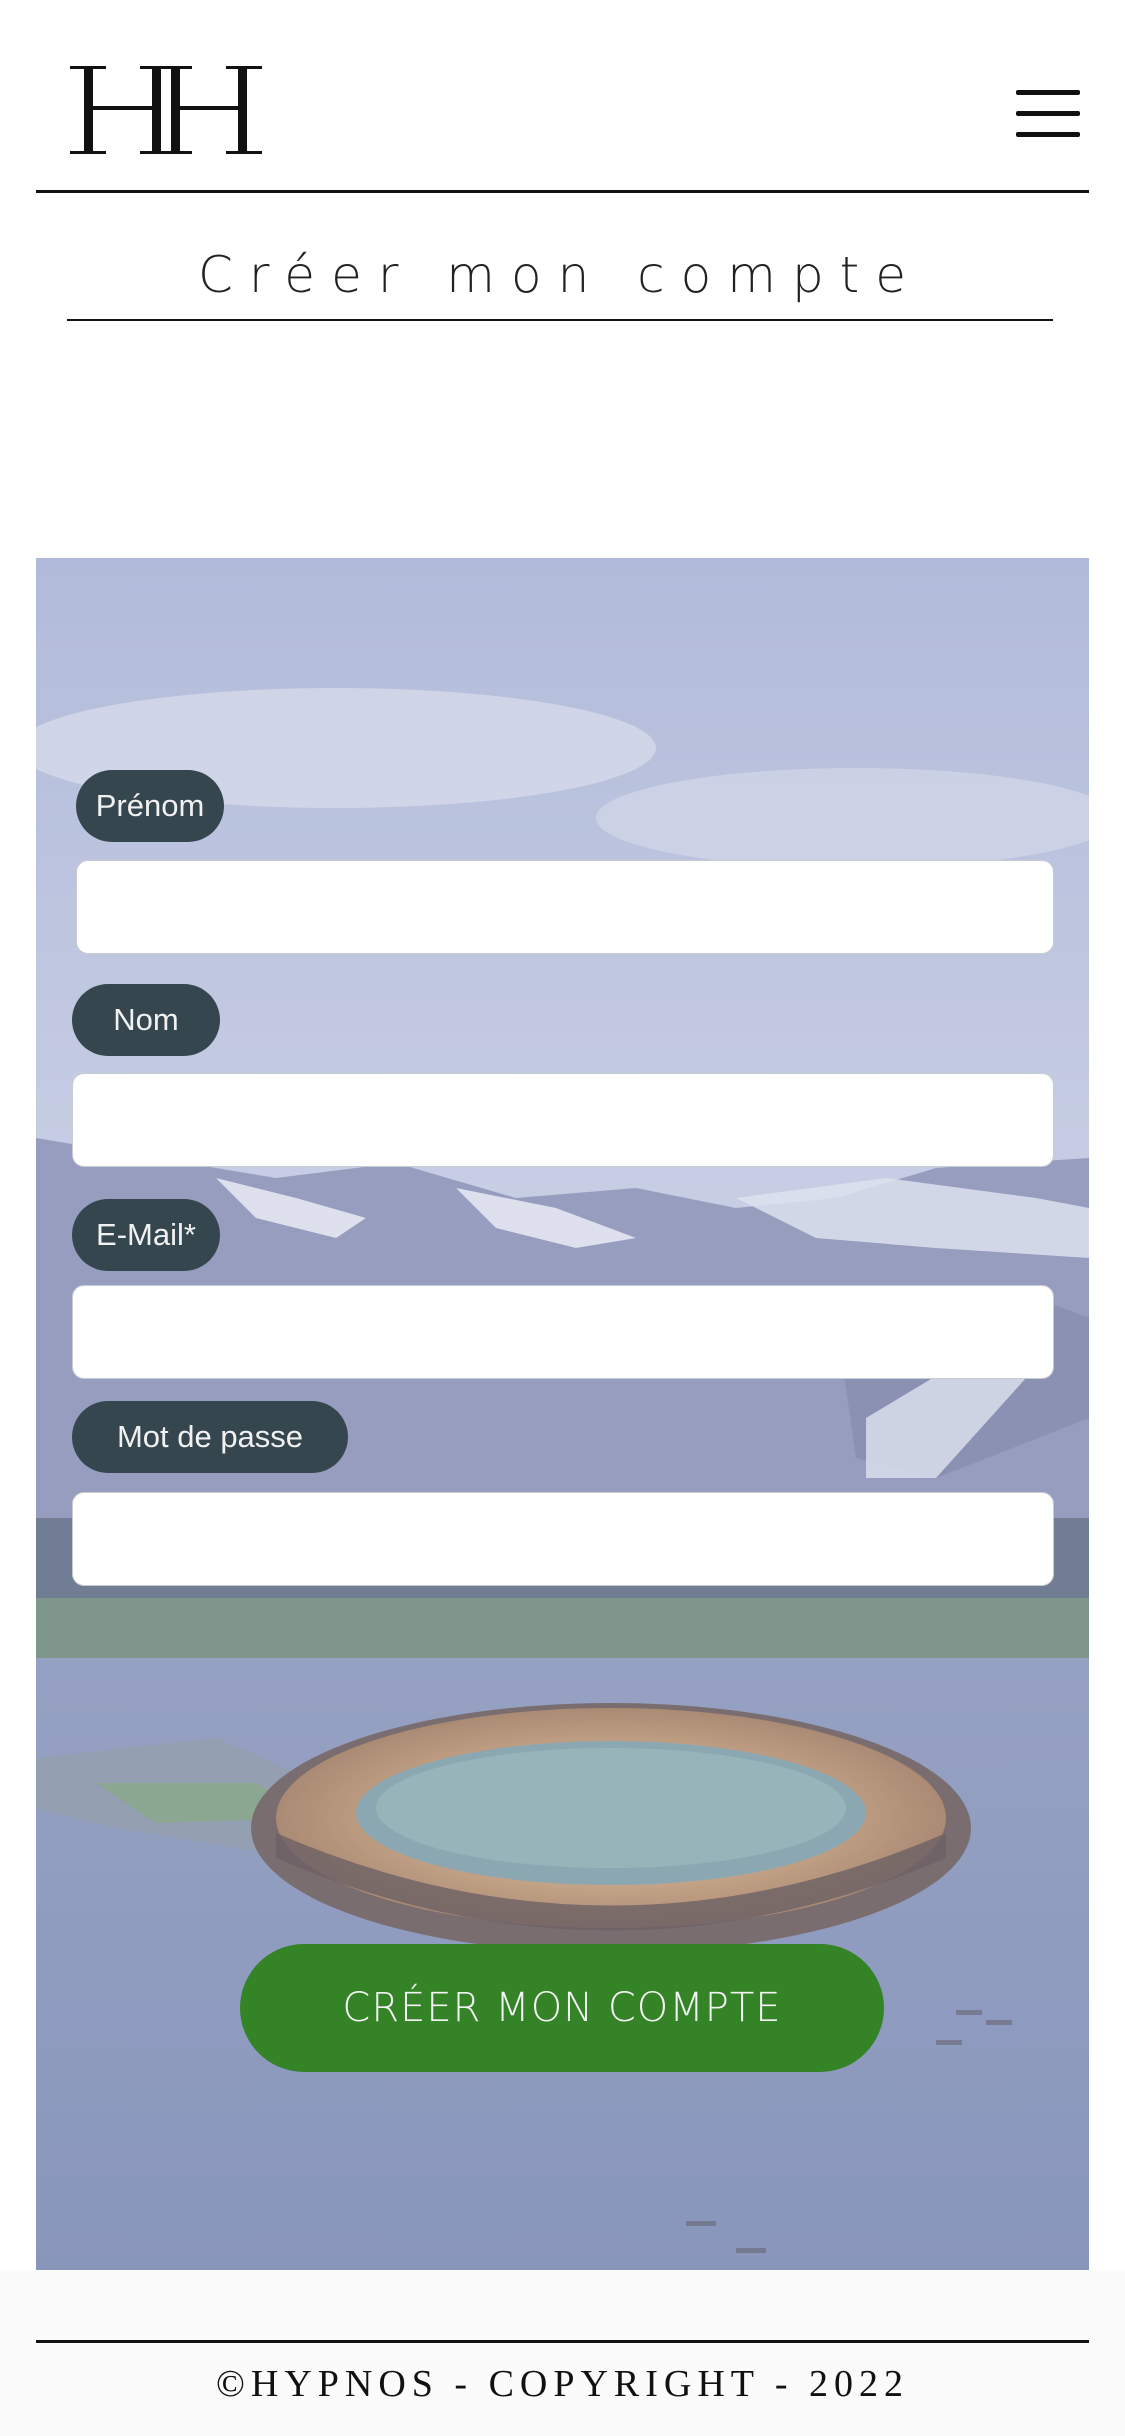 This screenshot has height=2436, width=1125. I want to click on password-input, so click(563, 1539).